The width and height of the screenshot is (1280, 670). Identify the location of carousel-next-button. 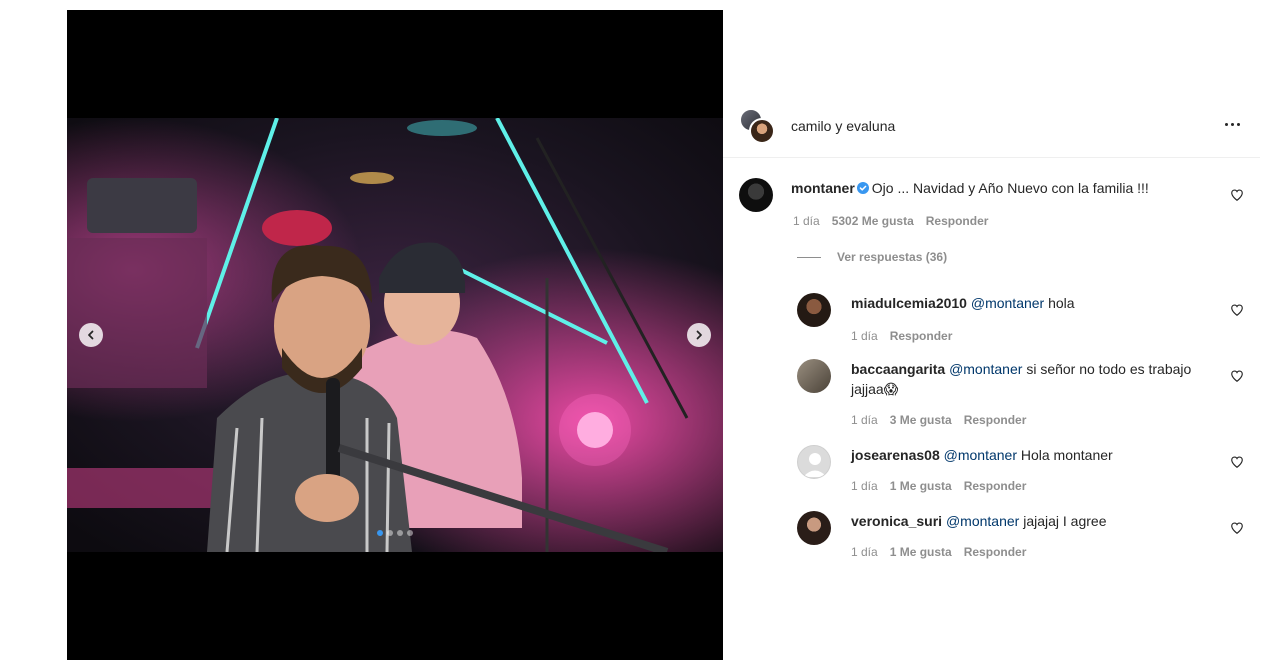
(699, 335).